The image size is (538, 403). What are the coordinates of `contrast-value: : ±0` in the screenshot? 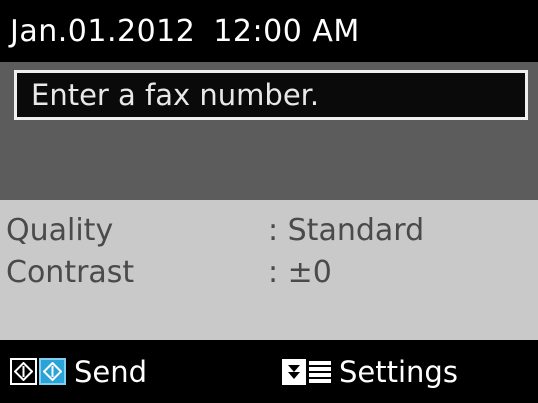 It's located at (300, 272).